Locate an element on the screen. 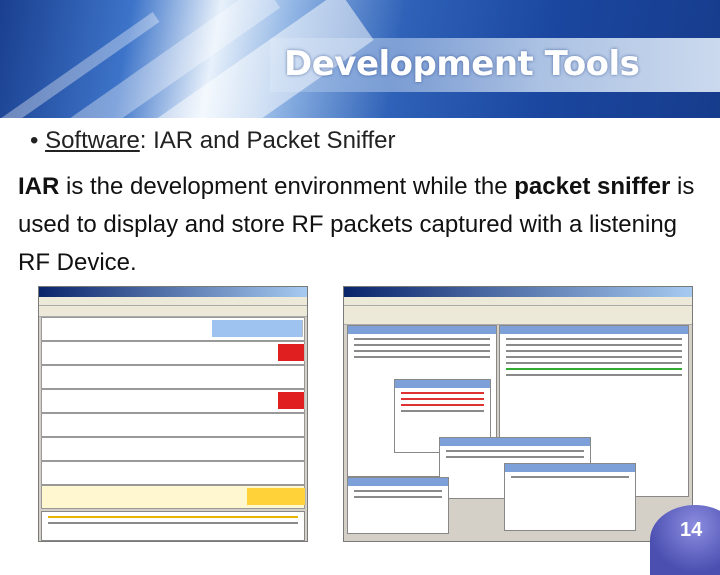 This screenshot has width=720, height=575. bullet-software: • Software: IAR and Packet Sniffer is located at coordinates (213, 140).